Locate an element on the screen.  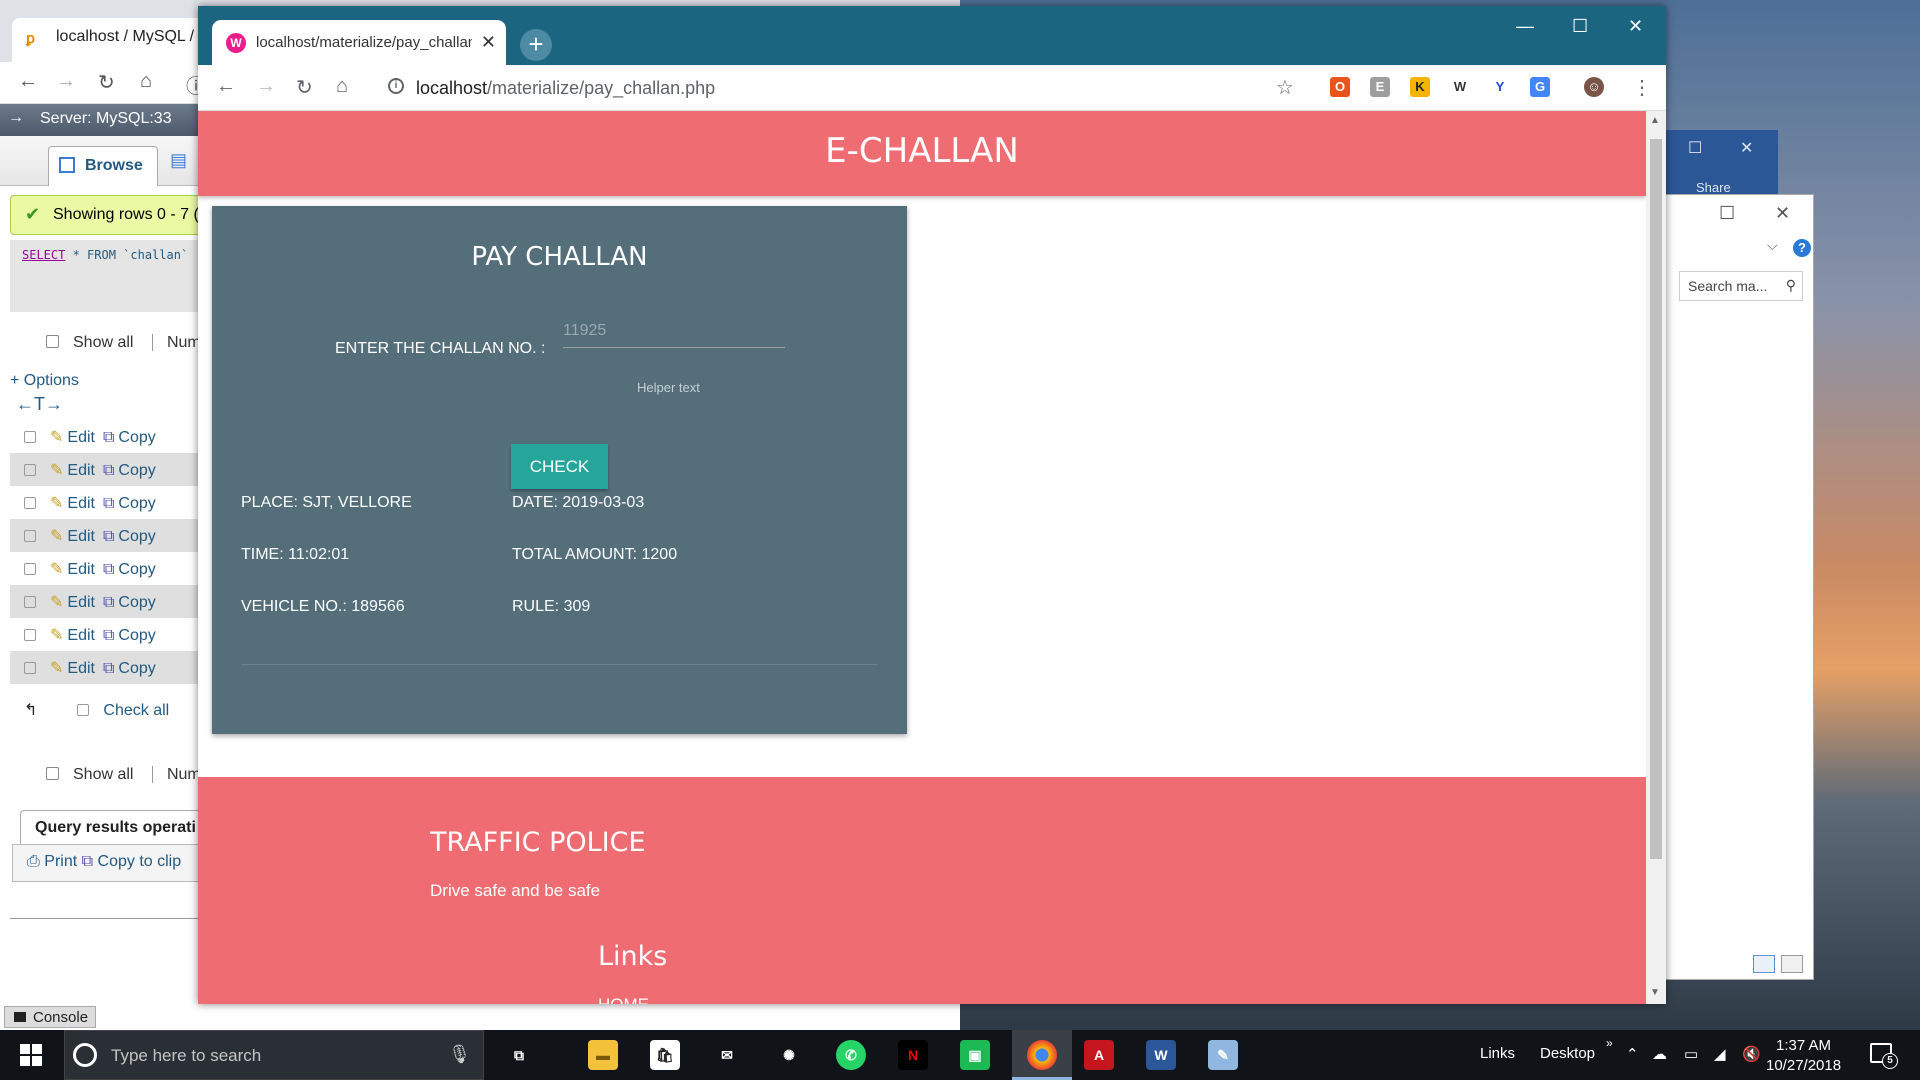
word-icon: W is located at coordinates (1161, 1055).